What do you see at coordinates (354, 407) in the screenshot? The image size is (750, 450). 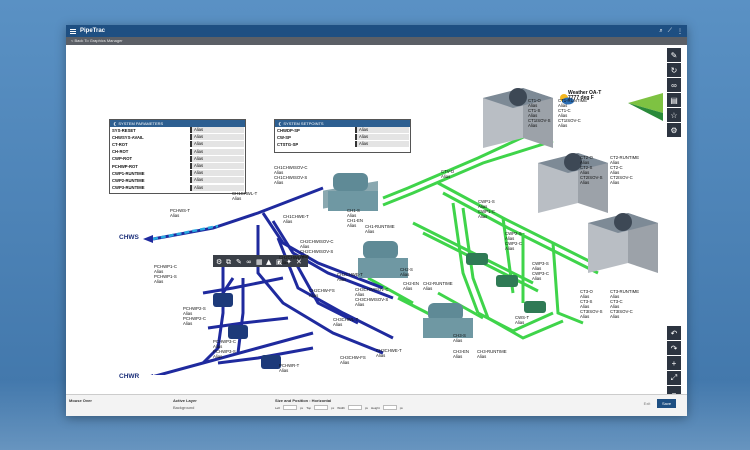 I see `width-input` at bounding box center [354, 407].